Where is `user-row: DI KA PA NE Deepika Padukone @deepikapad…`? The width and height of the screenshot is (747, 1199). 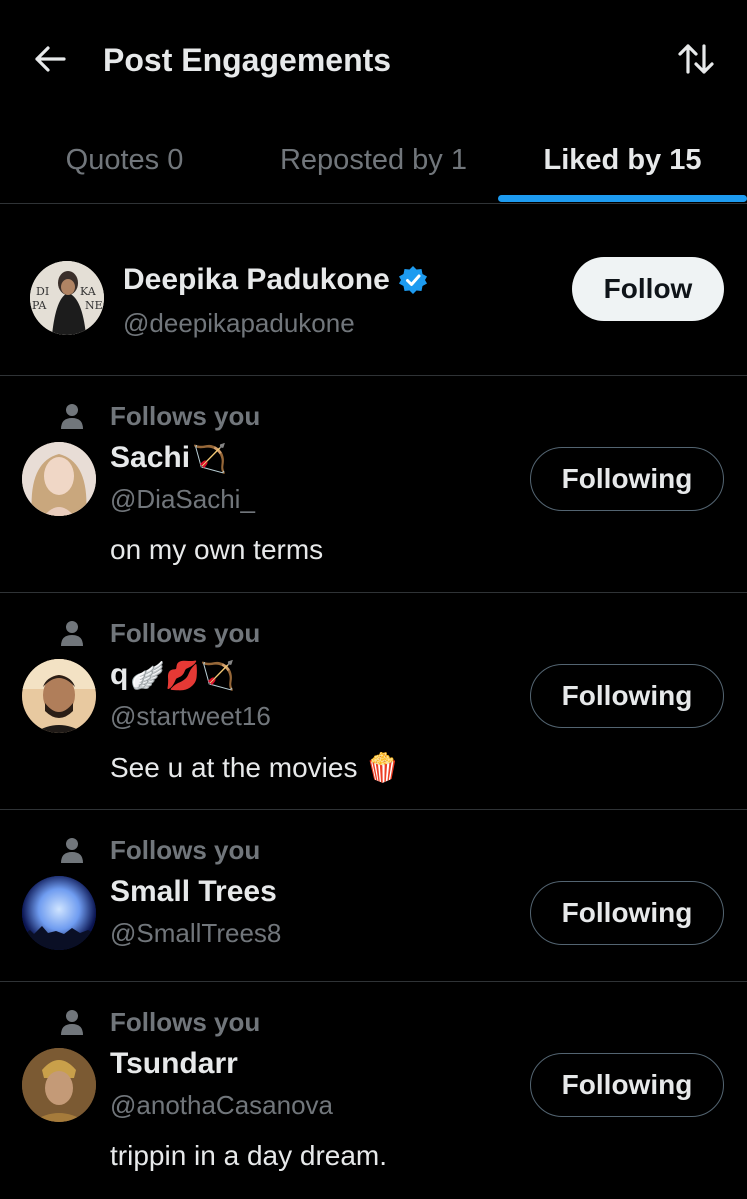
user-row: DI KA PA NE Deepika Padukone @deepikapad… is located at coordinates (373, 290).